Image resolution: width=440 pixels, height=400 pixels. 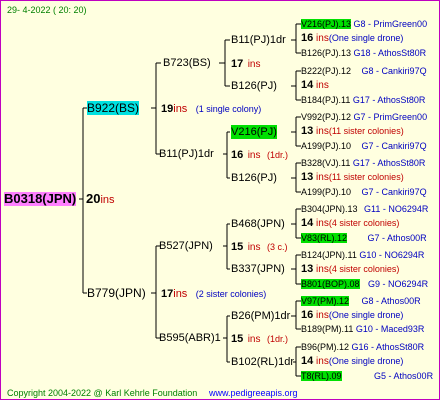 What do you see at coordinates (366, 315) in the screenshot?
I see `gen3-note-7: (One single drone)` at bounding box center [366, 315].